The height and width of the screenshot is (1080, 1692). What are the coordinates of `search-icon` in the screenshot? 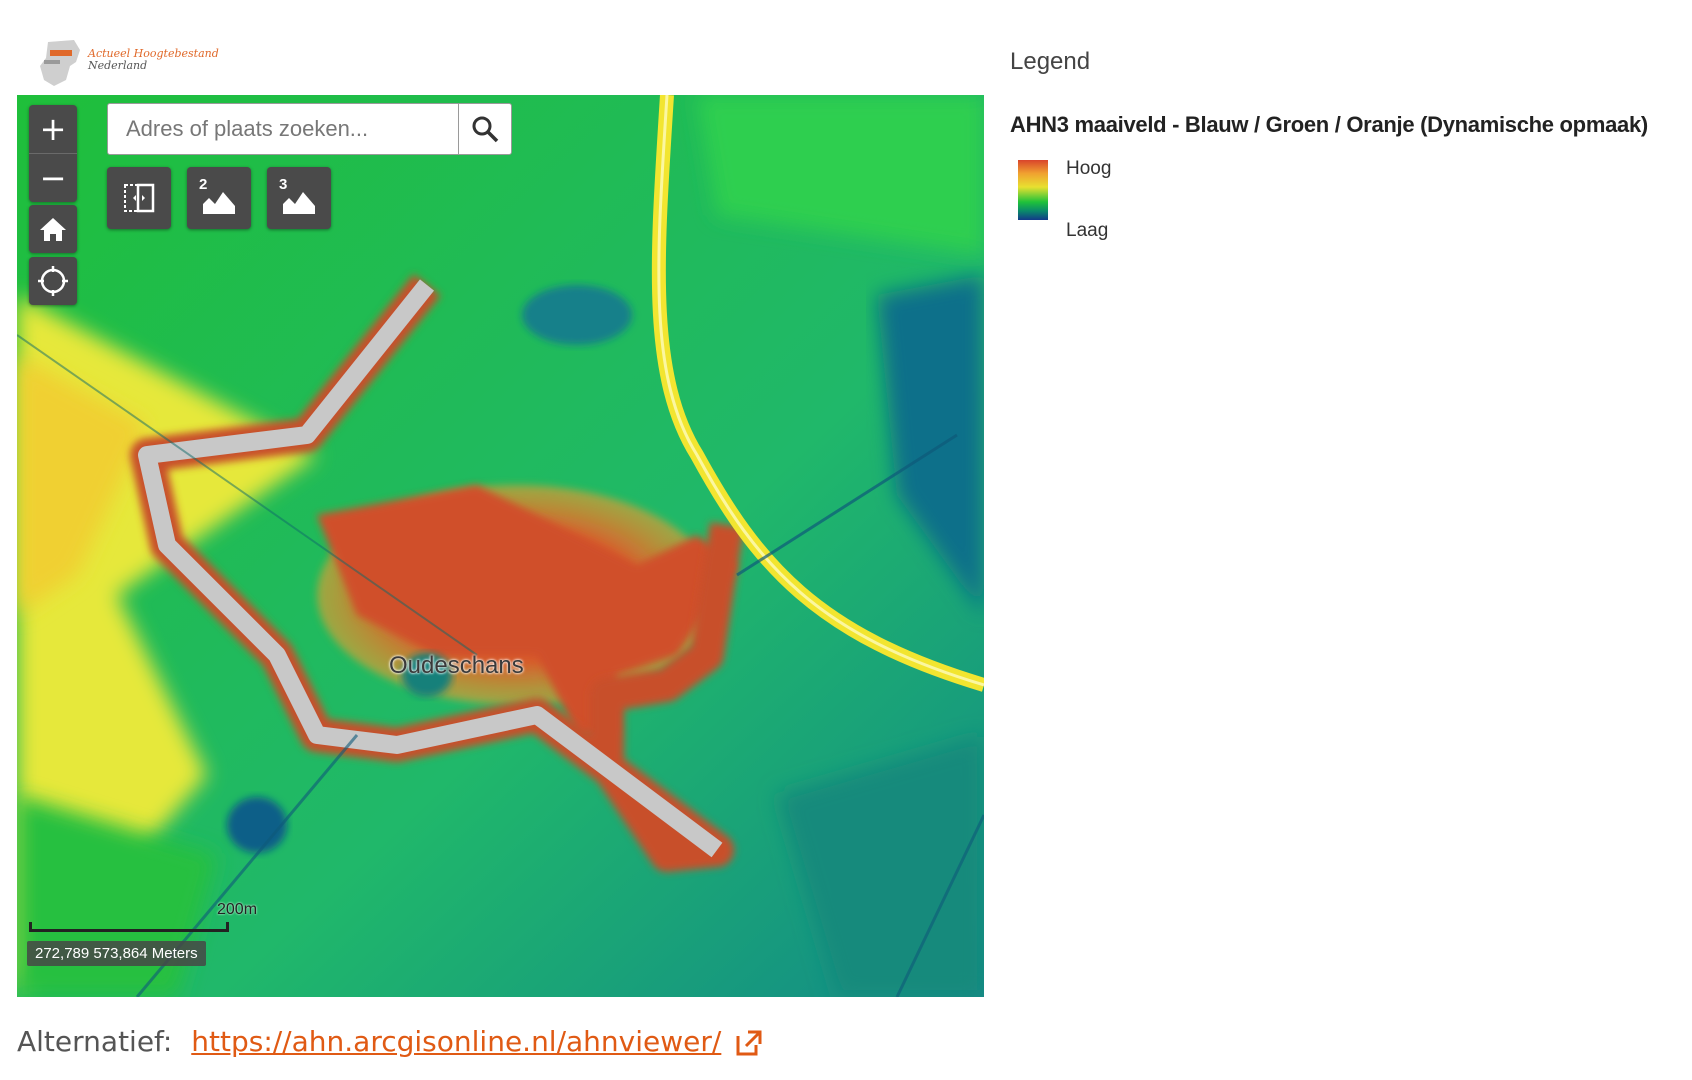 It's located at (485, 129).